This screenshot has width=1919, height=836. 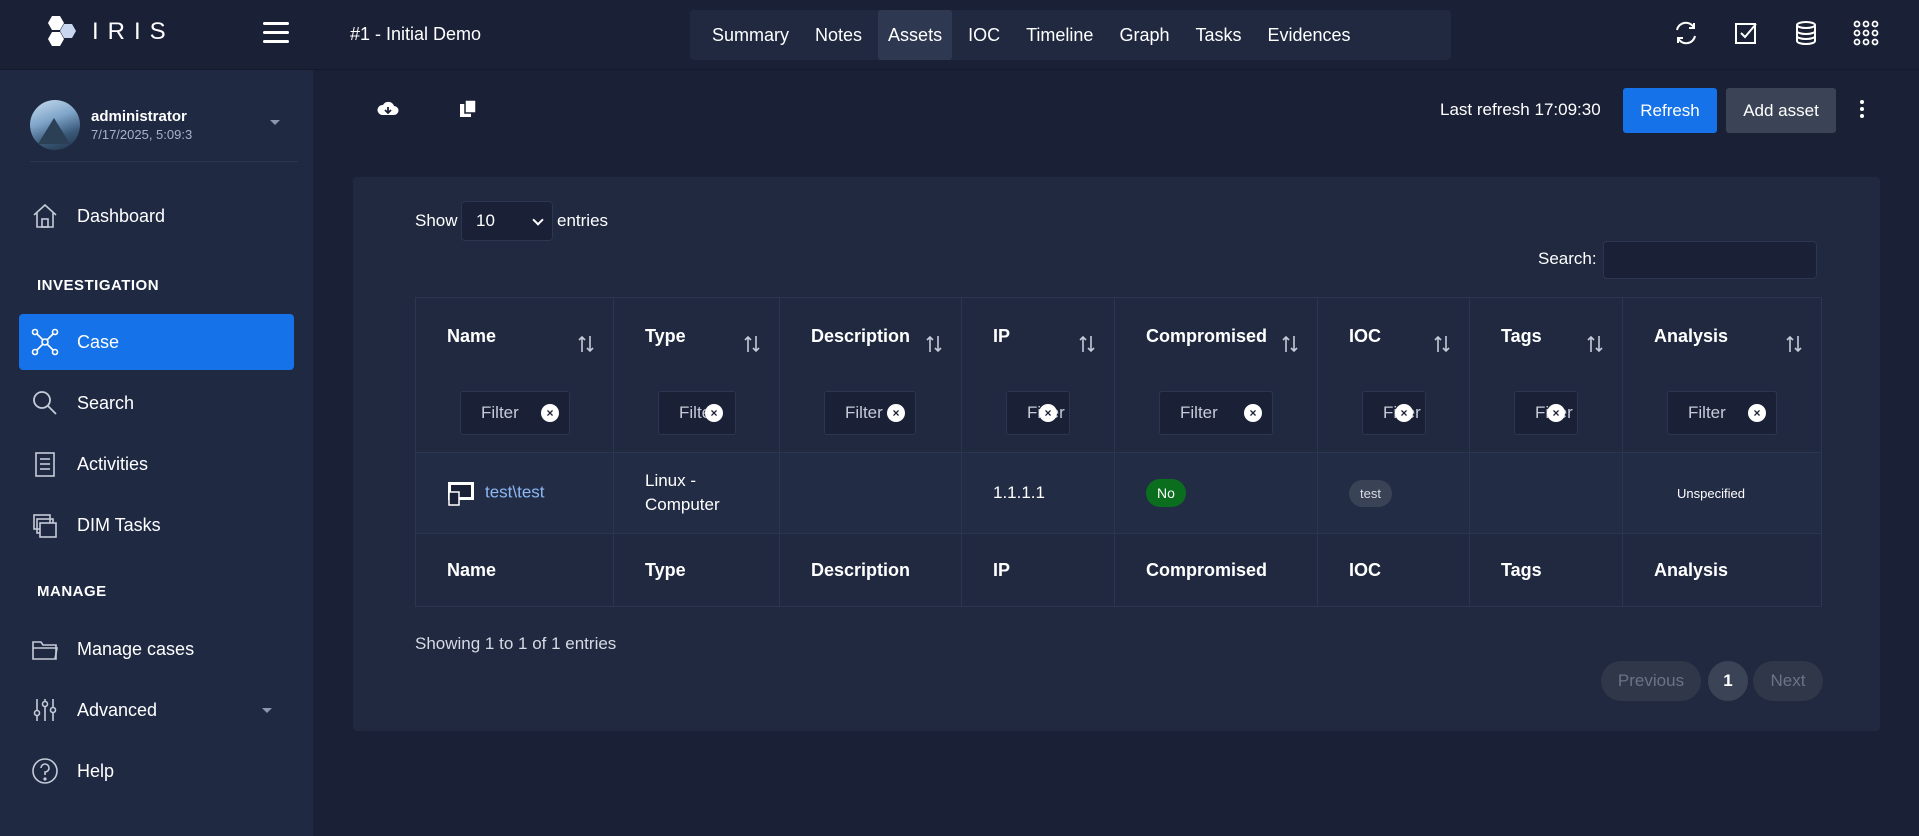 What do you see at coordinates (1788, 681) in the screenshot?
I see `pagination-next: Next` at bounding box center [1788, 681].